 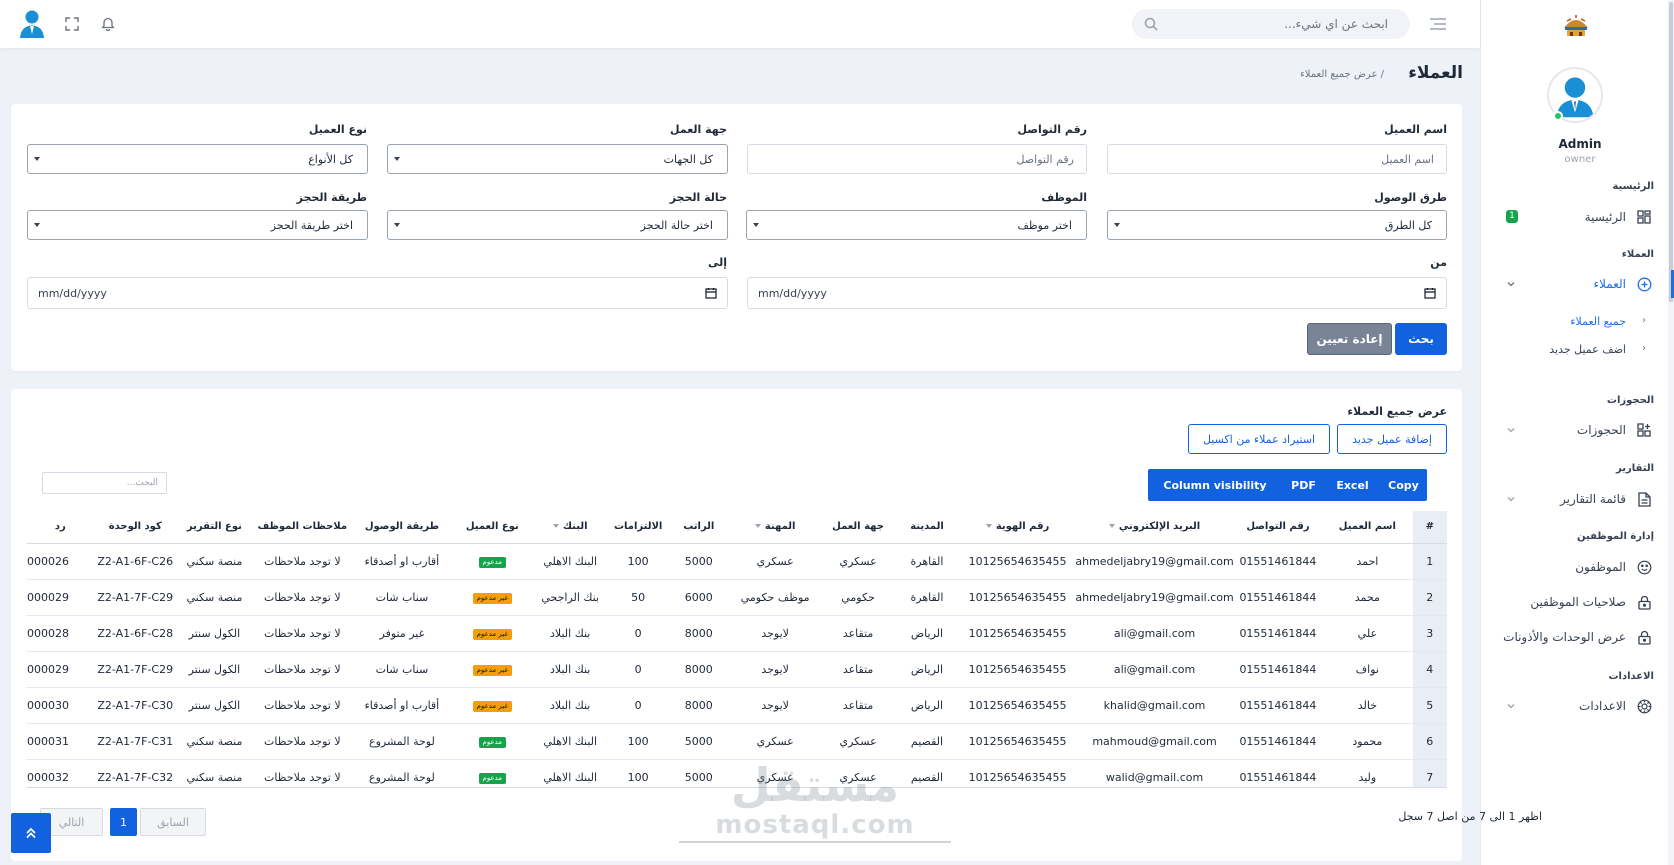 I want to click on sidebar-item-home: الرئيسية 1, so click(x=1580, y=217).